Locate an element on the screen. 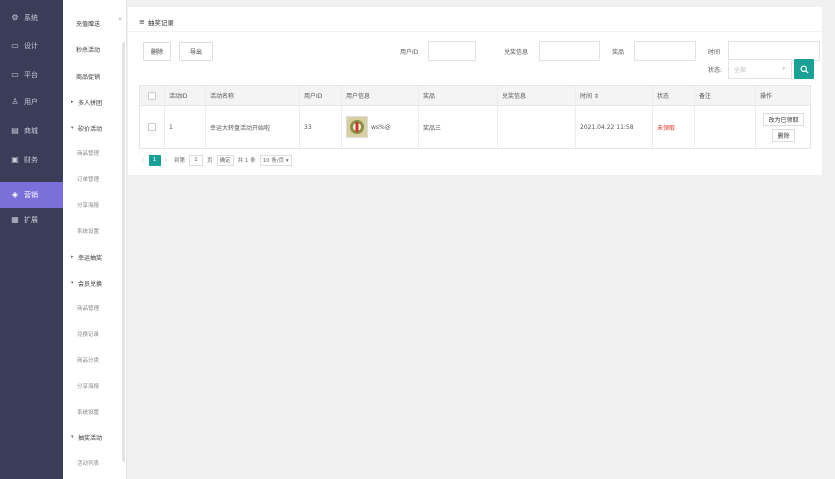 The width and height of the screenshot is (835, 479). user-id-input is located at coordinates (452, 51).